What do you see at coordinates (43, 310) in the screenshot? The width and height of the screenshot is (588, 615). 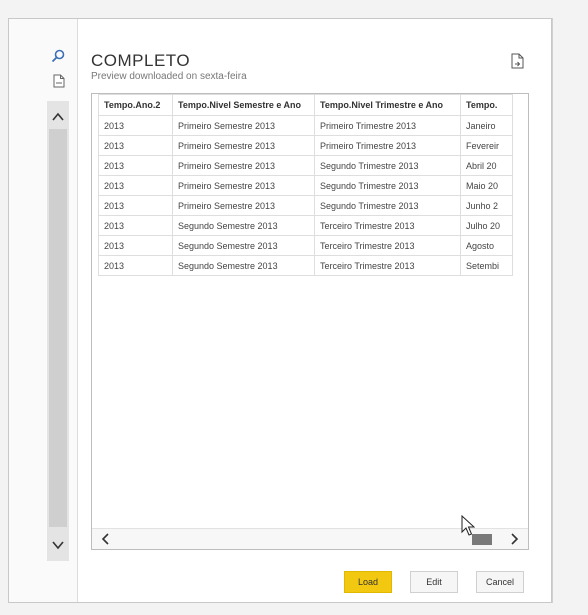 I see `navigator-pane` at bounding box center [43, 310].